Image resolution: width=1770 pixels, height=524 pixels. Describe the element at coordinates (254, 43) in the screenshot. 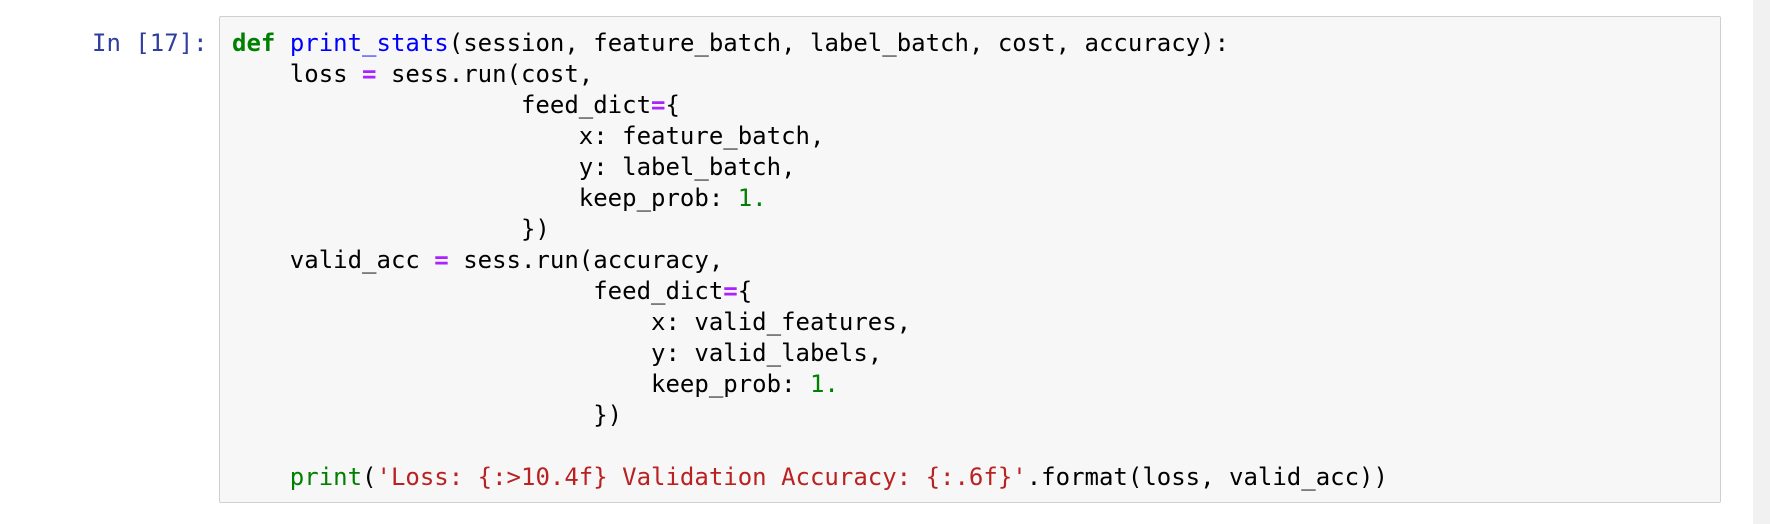

I see `code-token: def` at that location.